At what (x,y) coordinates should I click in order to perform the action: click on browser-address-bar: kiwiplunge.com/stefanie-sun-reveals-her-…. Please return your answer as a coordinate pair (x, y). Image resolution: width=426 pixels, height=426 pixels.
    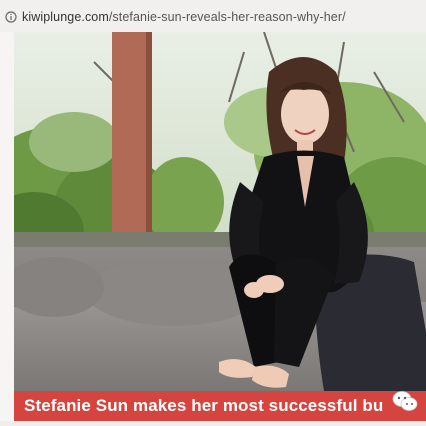
    Looking at the image, I should click on (213, 16).